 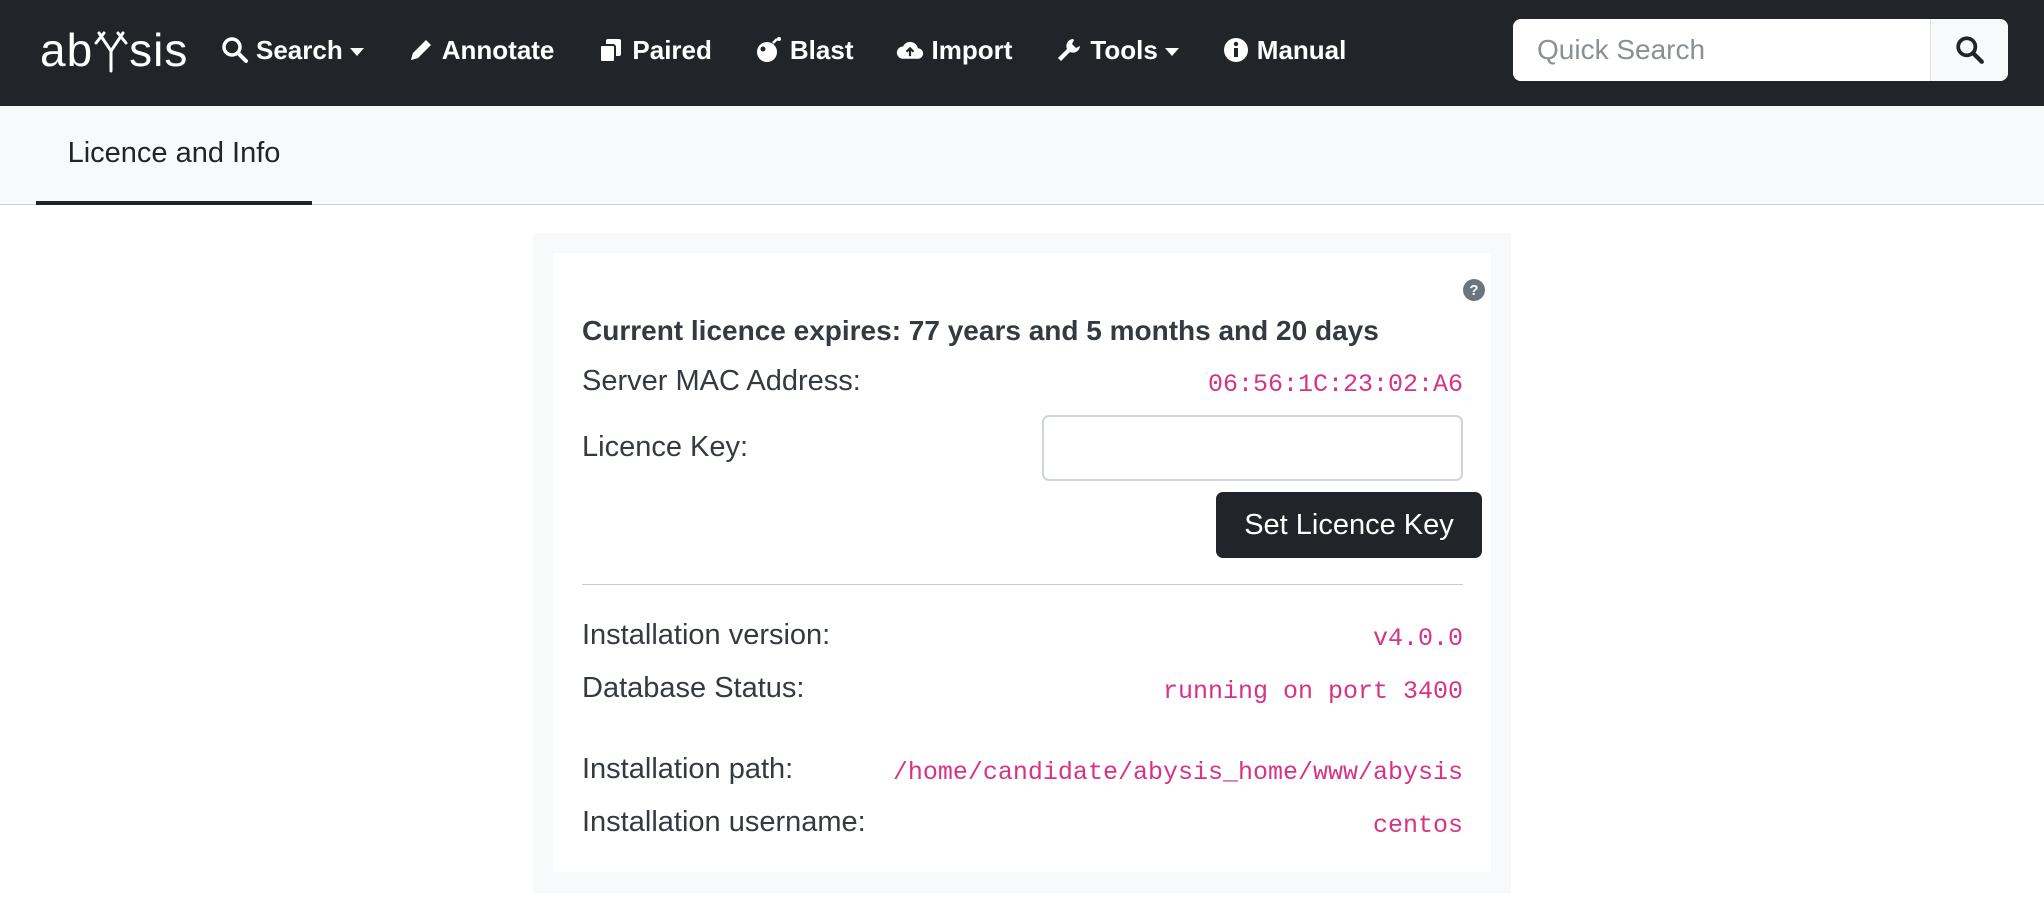 I want to click on nav-paired-label: Paired, so click(x=672, y=49).